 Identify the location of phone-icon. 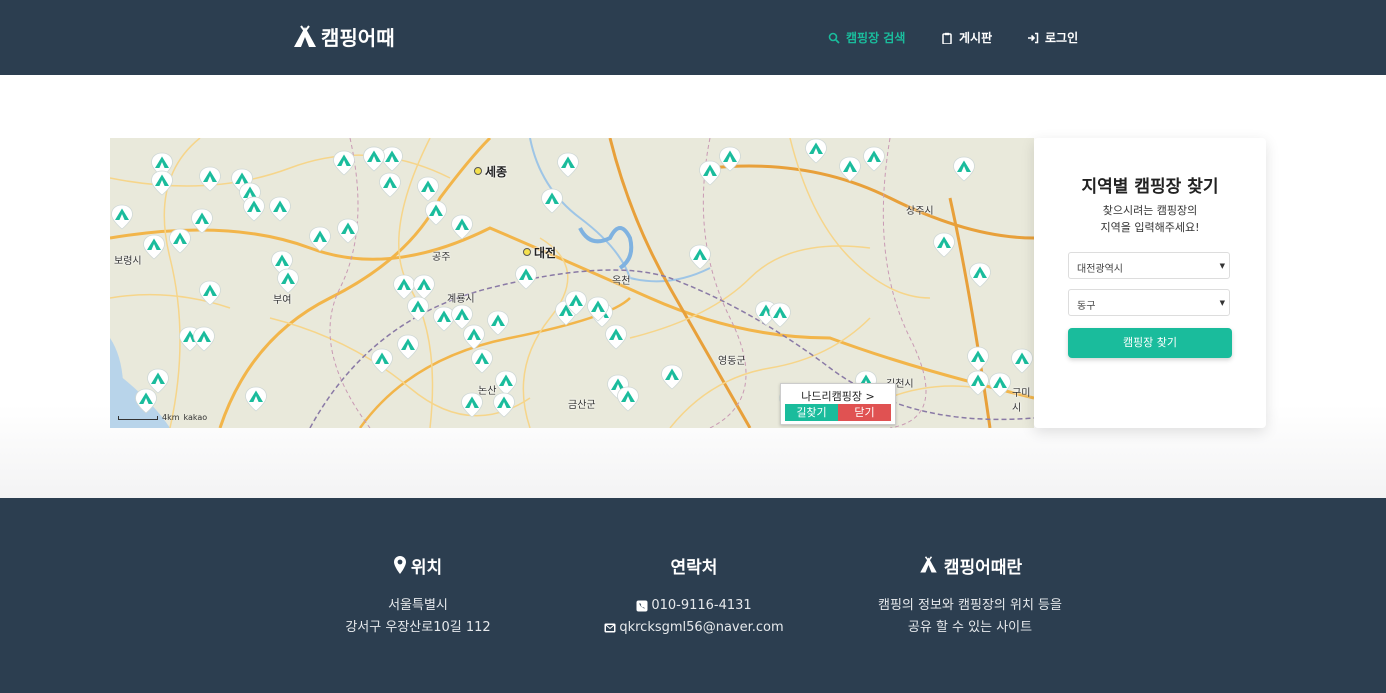
(642, 606).